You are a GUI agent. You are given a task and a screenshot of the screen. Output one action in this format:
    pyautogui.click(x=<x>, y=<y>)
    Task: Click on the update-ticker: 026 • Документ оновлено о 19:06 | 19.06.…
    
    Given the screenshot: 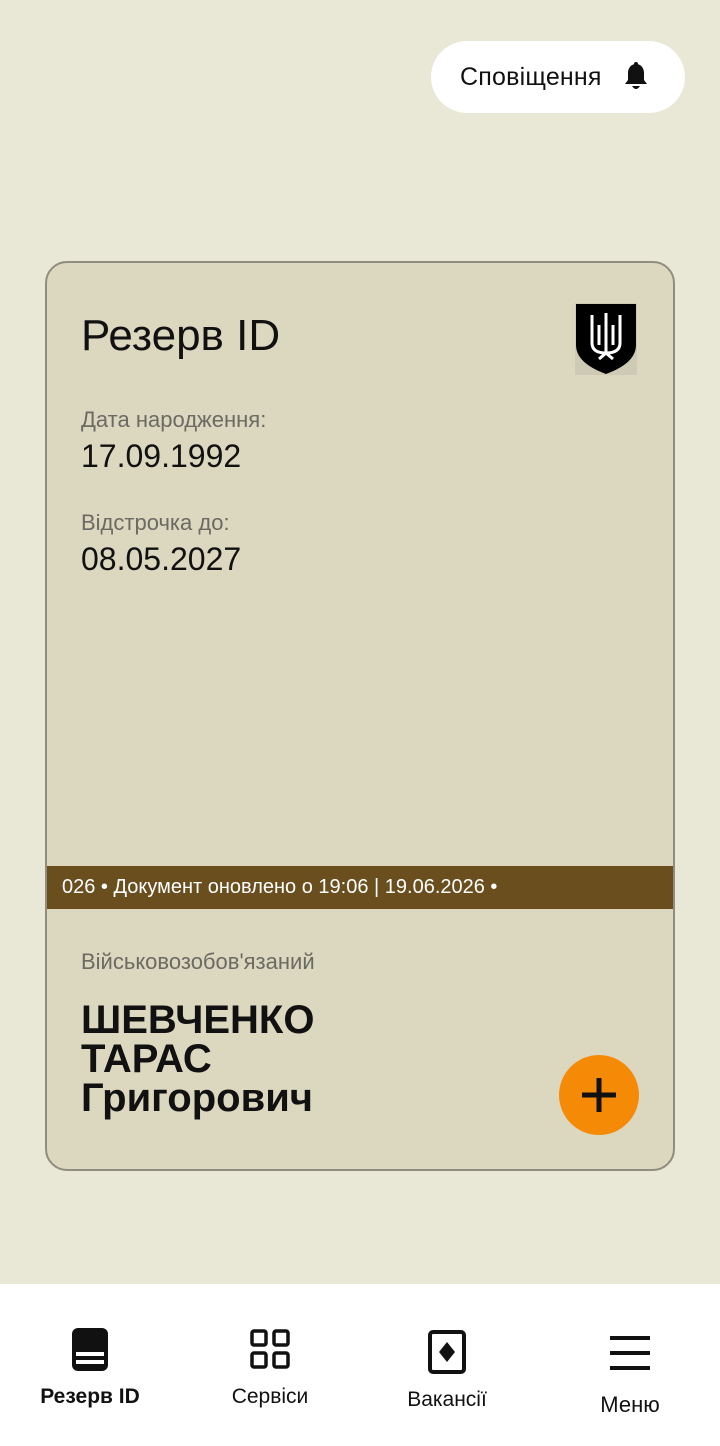 What is the action you would take?
    pyautogui.click(x=360, y=887)
    